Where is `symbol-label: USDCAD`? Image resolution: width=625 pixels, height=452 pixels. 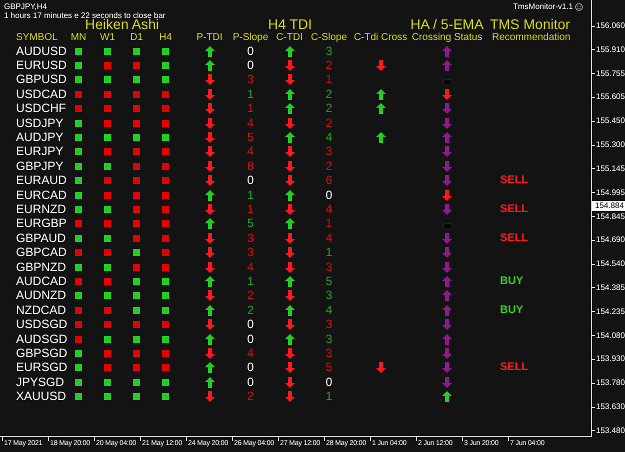
symbol-label: USDCAD is located at coordinates (41, 94).